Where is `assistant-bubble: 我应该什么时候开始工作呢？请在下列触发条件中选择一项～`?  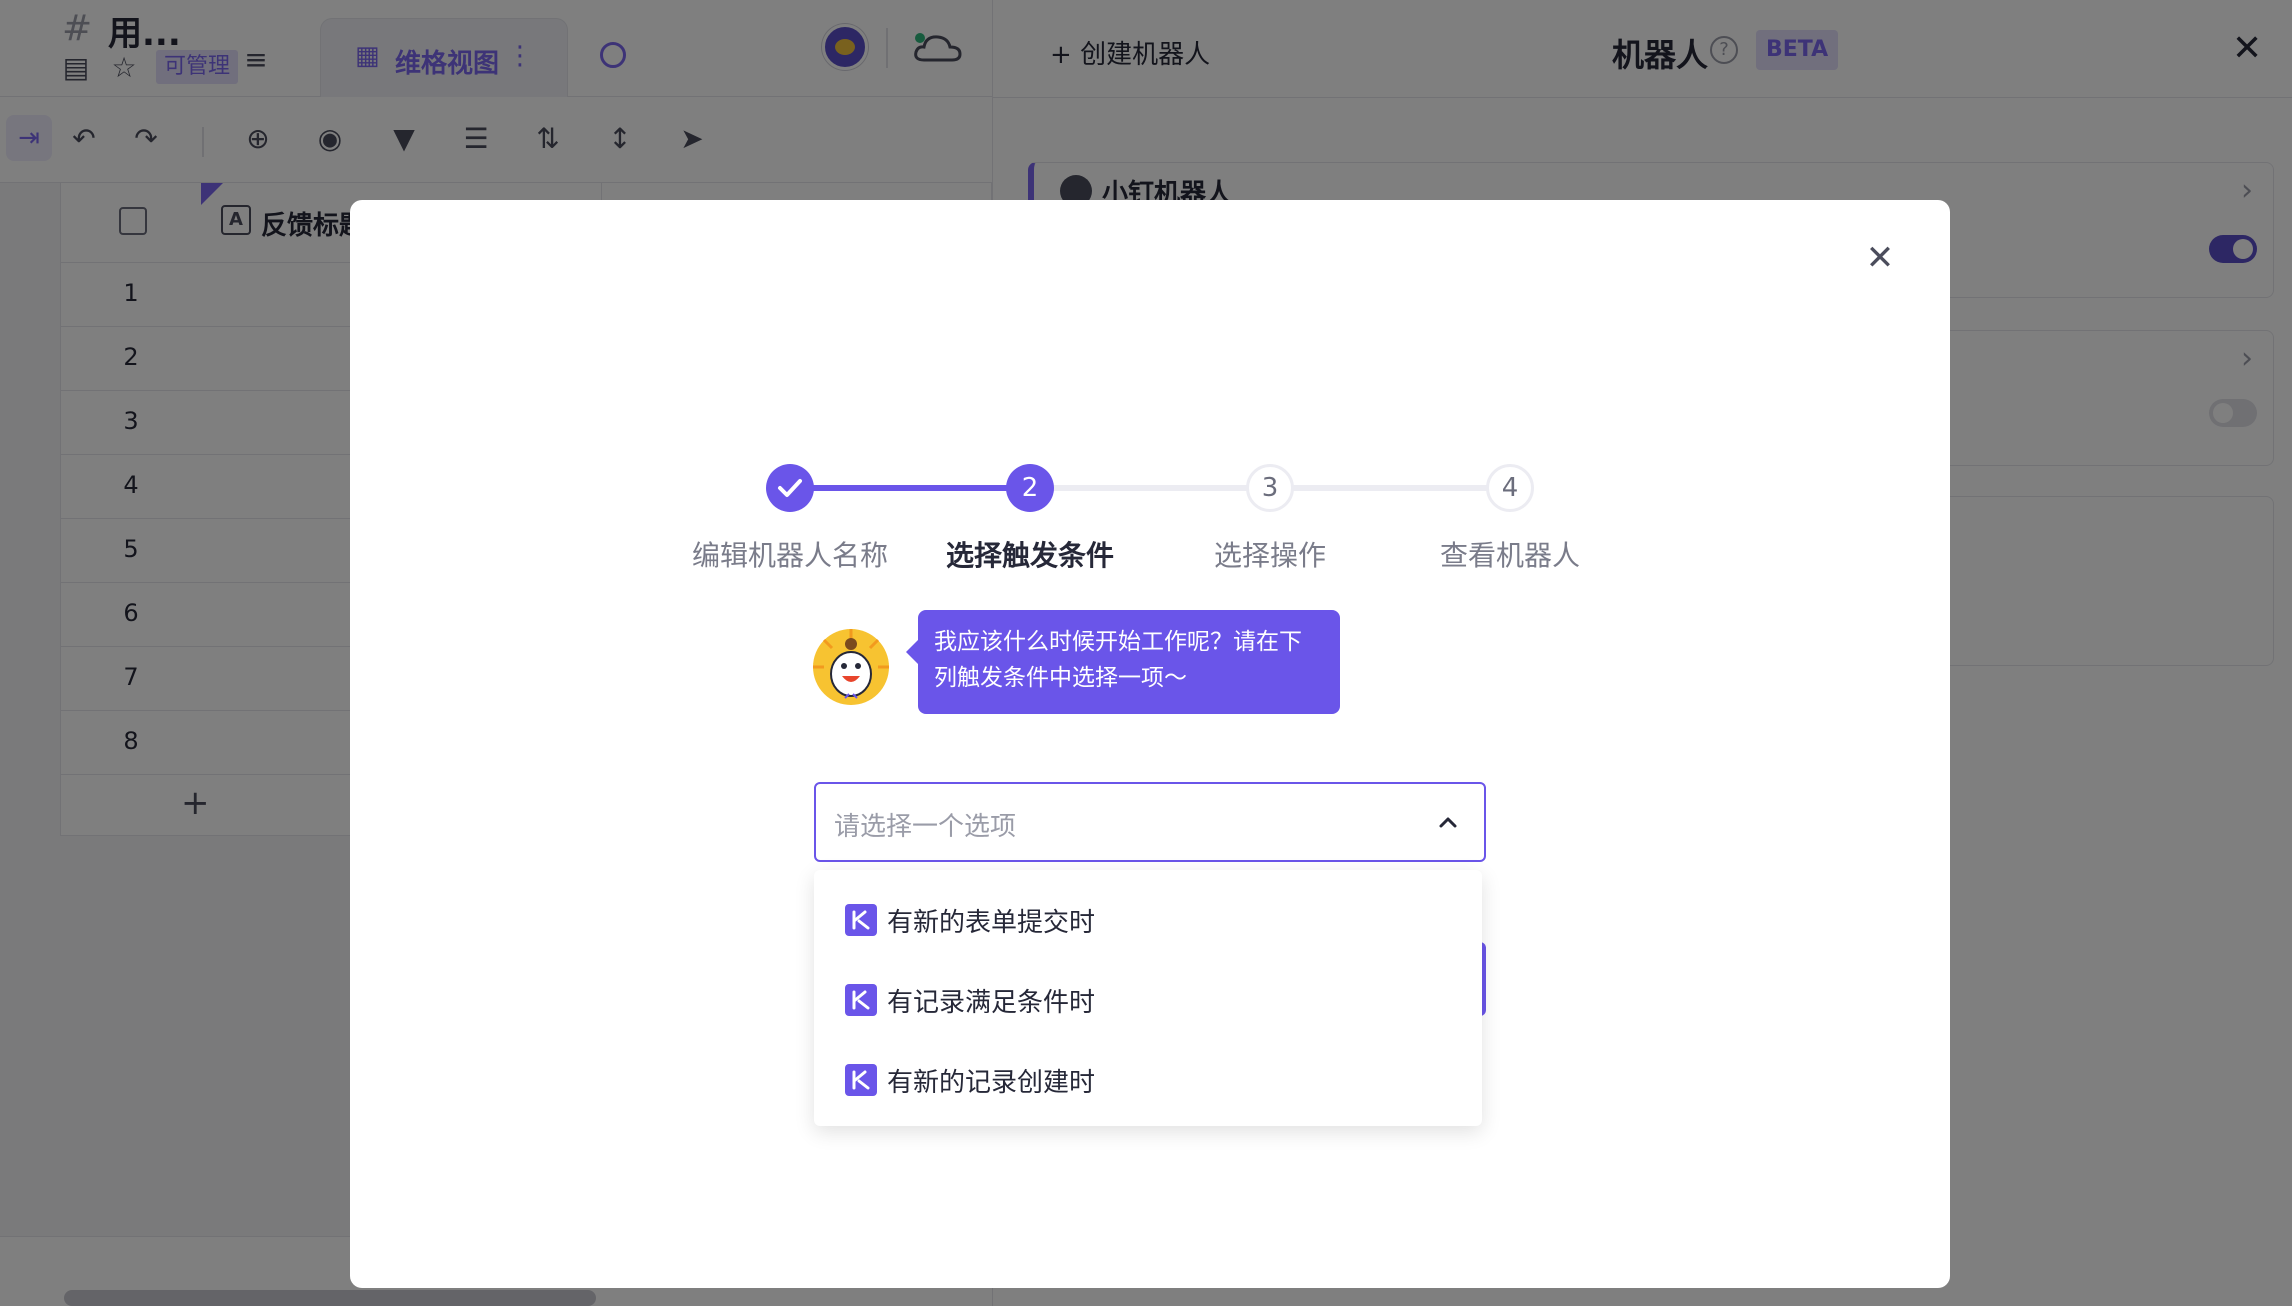 assistant-bubble: 我应该什么时候开始工作呢？请在下列触发条件中选择一项～ is located at coordinates (1123, 662).